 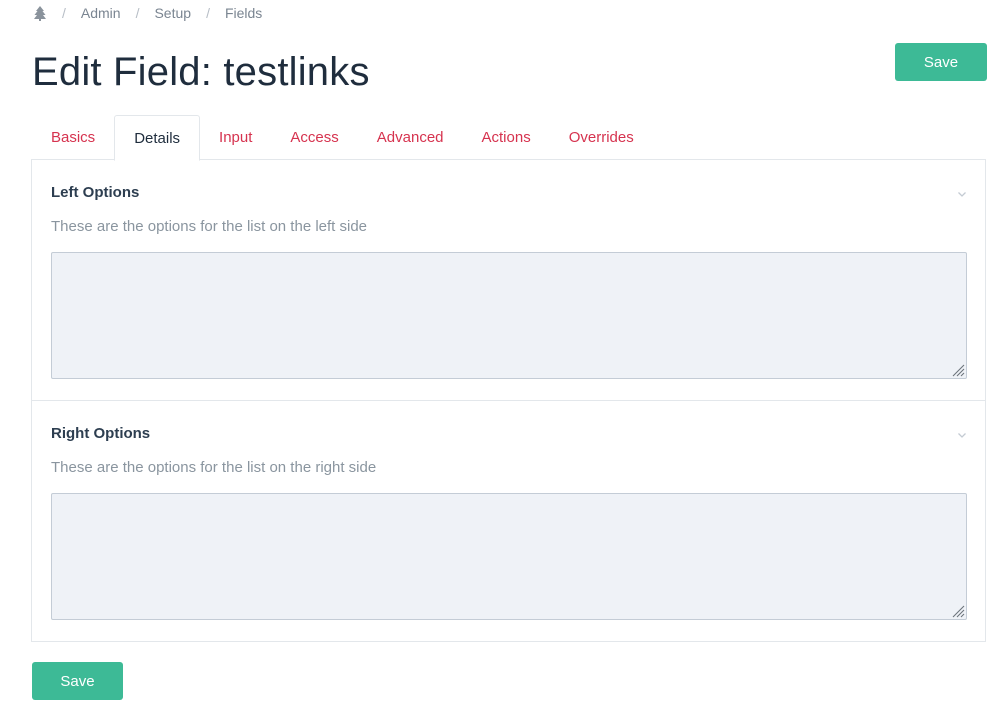 I want to click on breadcrumb-fields-link: Fields, so click(x=243, y=13).